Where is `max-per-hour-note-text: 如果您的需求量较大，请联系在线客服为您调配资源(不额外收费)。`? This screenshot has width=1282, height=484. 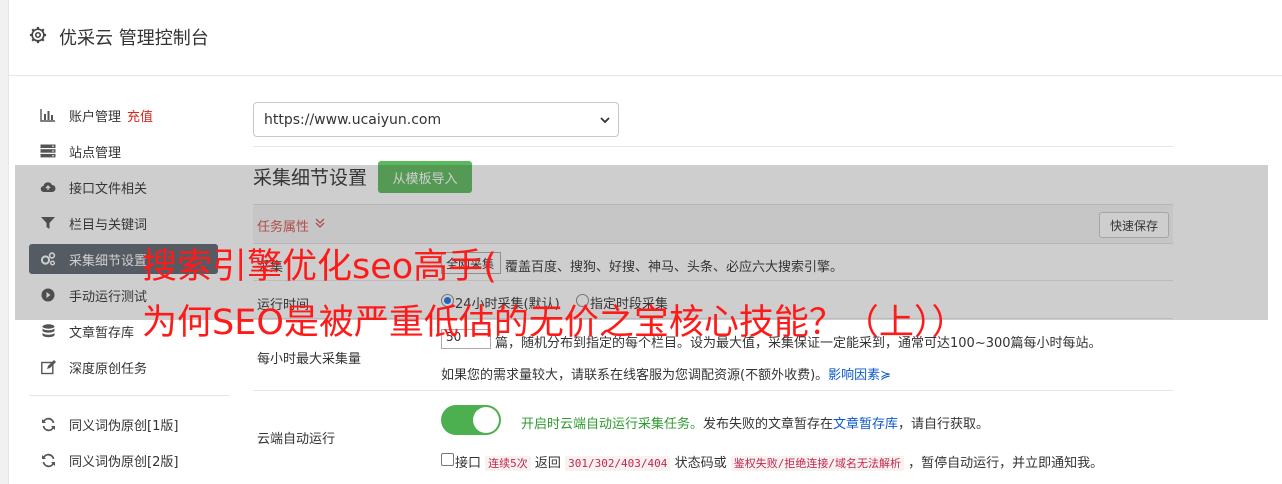 max-per-hour-note-text: 如果您的需求量较大，请联系在线客服为您调配资源(不额外收费)。 is located at coordinates (635, 375).